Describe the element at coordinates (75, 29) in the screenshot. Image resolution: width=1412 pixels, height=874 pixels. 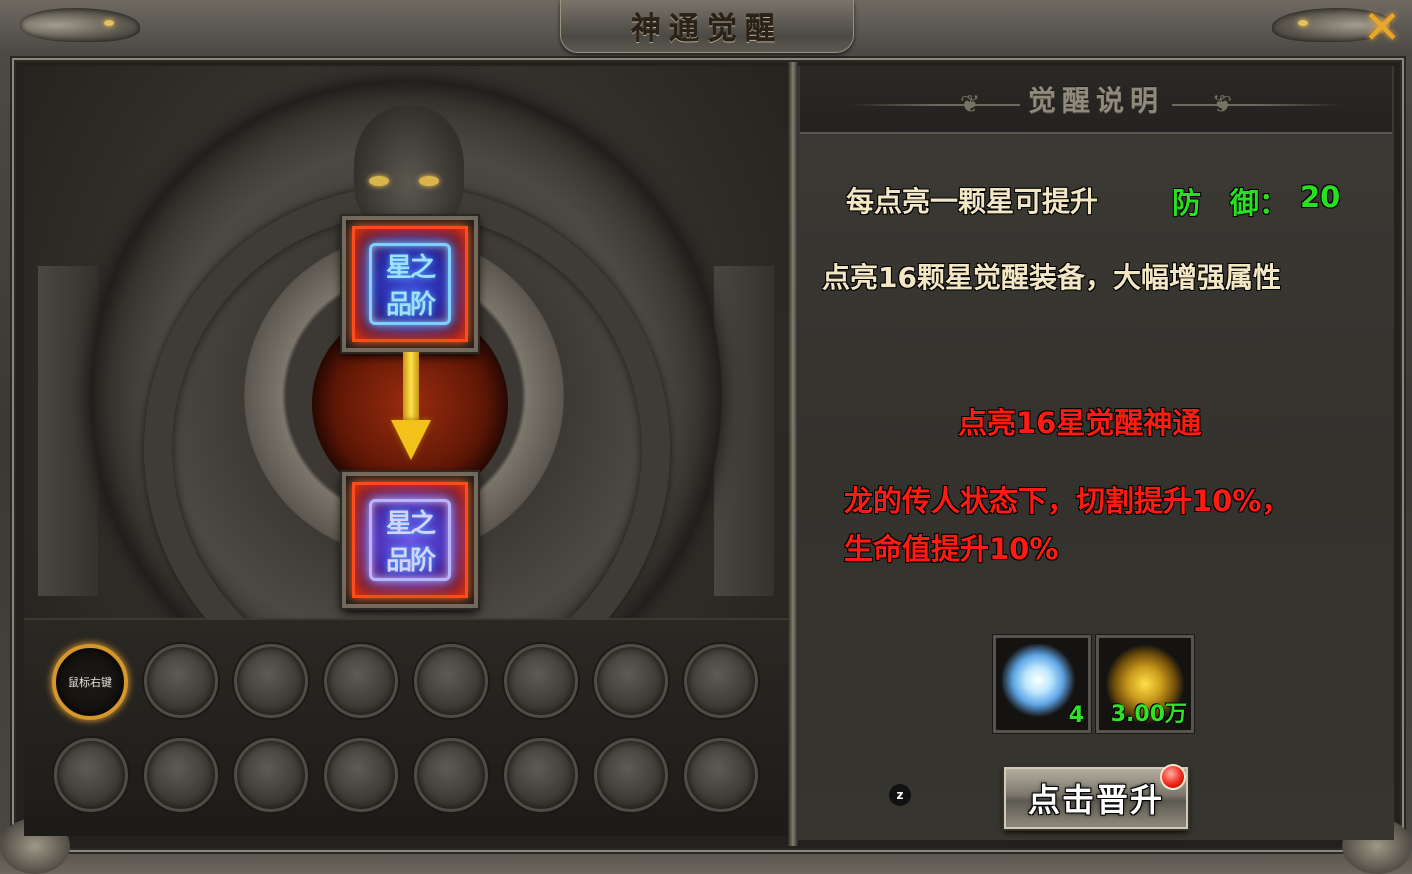
I see `dragon-ornament-icon` at that location.